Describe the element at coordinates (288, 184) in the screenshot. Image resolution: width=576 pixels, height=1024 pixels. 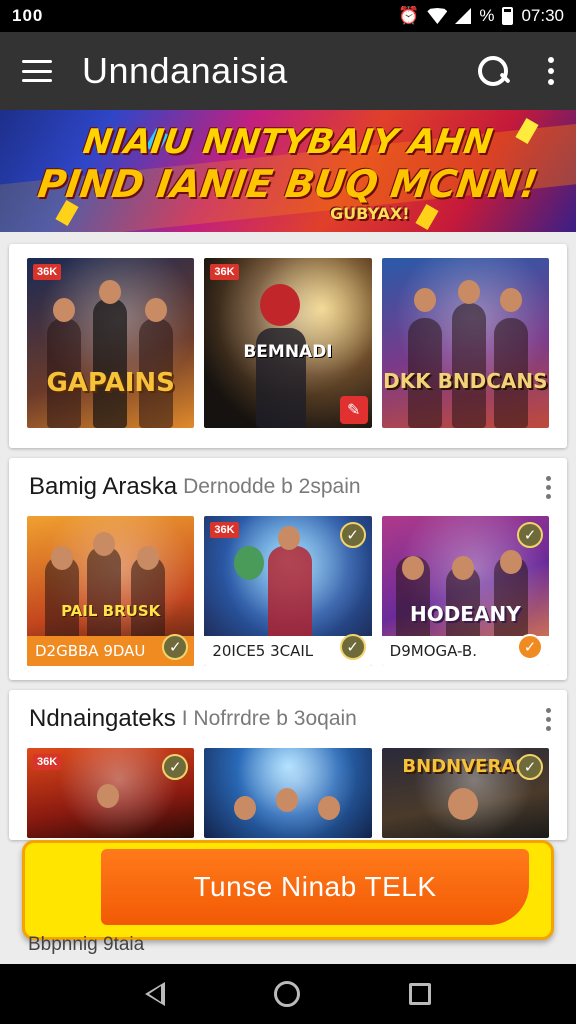
I see `banner-subheadline: PIND IANIE BUQ MCNN!` at that location.